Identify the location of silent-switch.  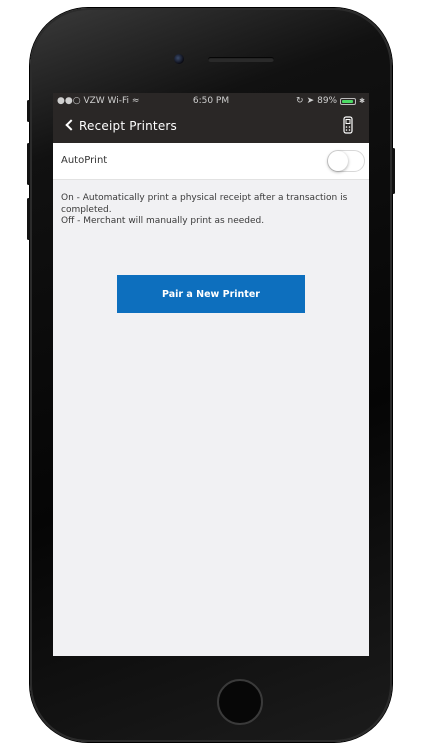
(28, 111).